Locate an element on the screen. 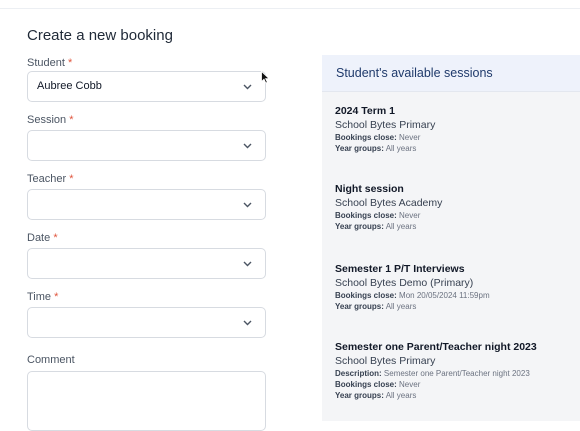 Image resolution: width=580 pixels, height=431 pixels. time-select is located at coordinates (146, 322).